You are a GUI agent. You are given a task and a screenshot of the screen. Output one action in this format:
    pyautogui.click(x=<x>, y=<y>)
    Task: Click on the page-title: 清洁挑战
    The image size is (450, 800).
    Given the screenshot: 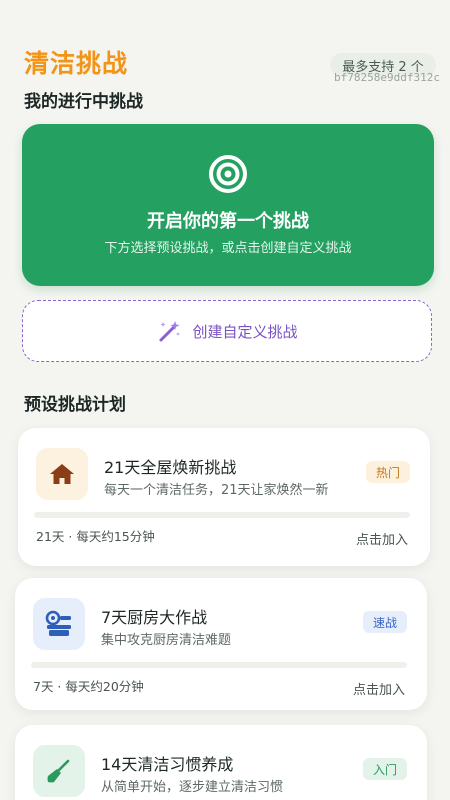 What is the action you would take?
    pyautogui.click(x=76, y=63)
    